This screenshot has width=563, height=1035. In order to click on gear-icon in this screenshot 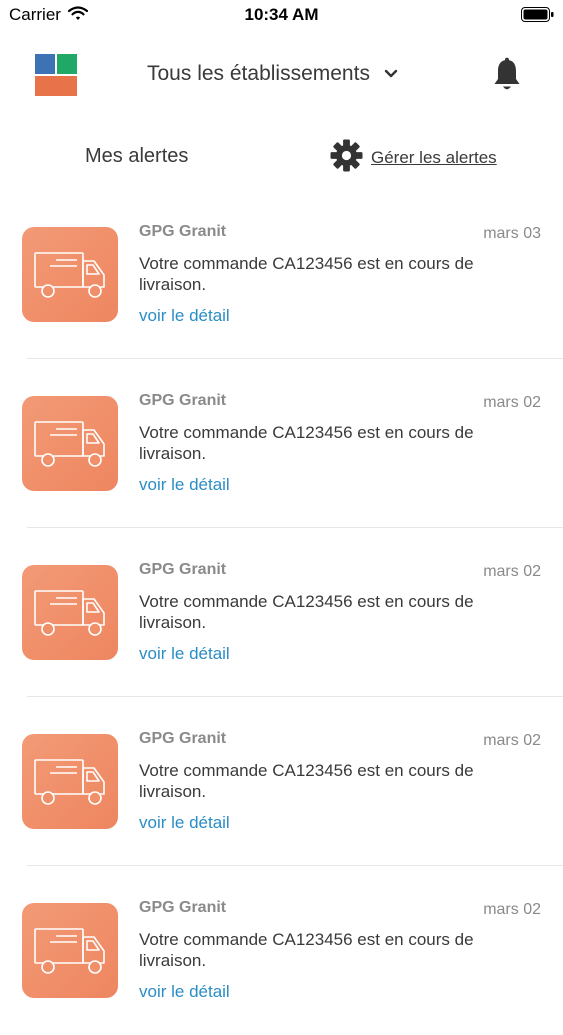, I will do `click(346, 158)`.